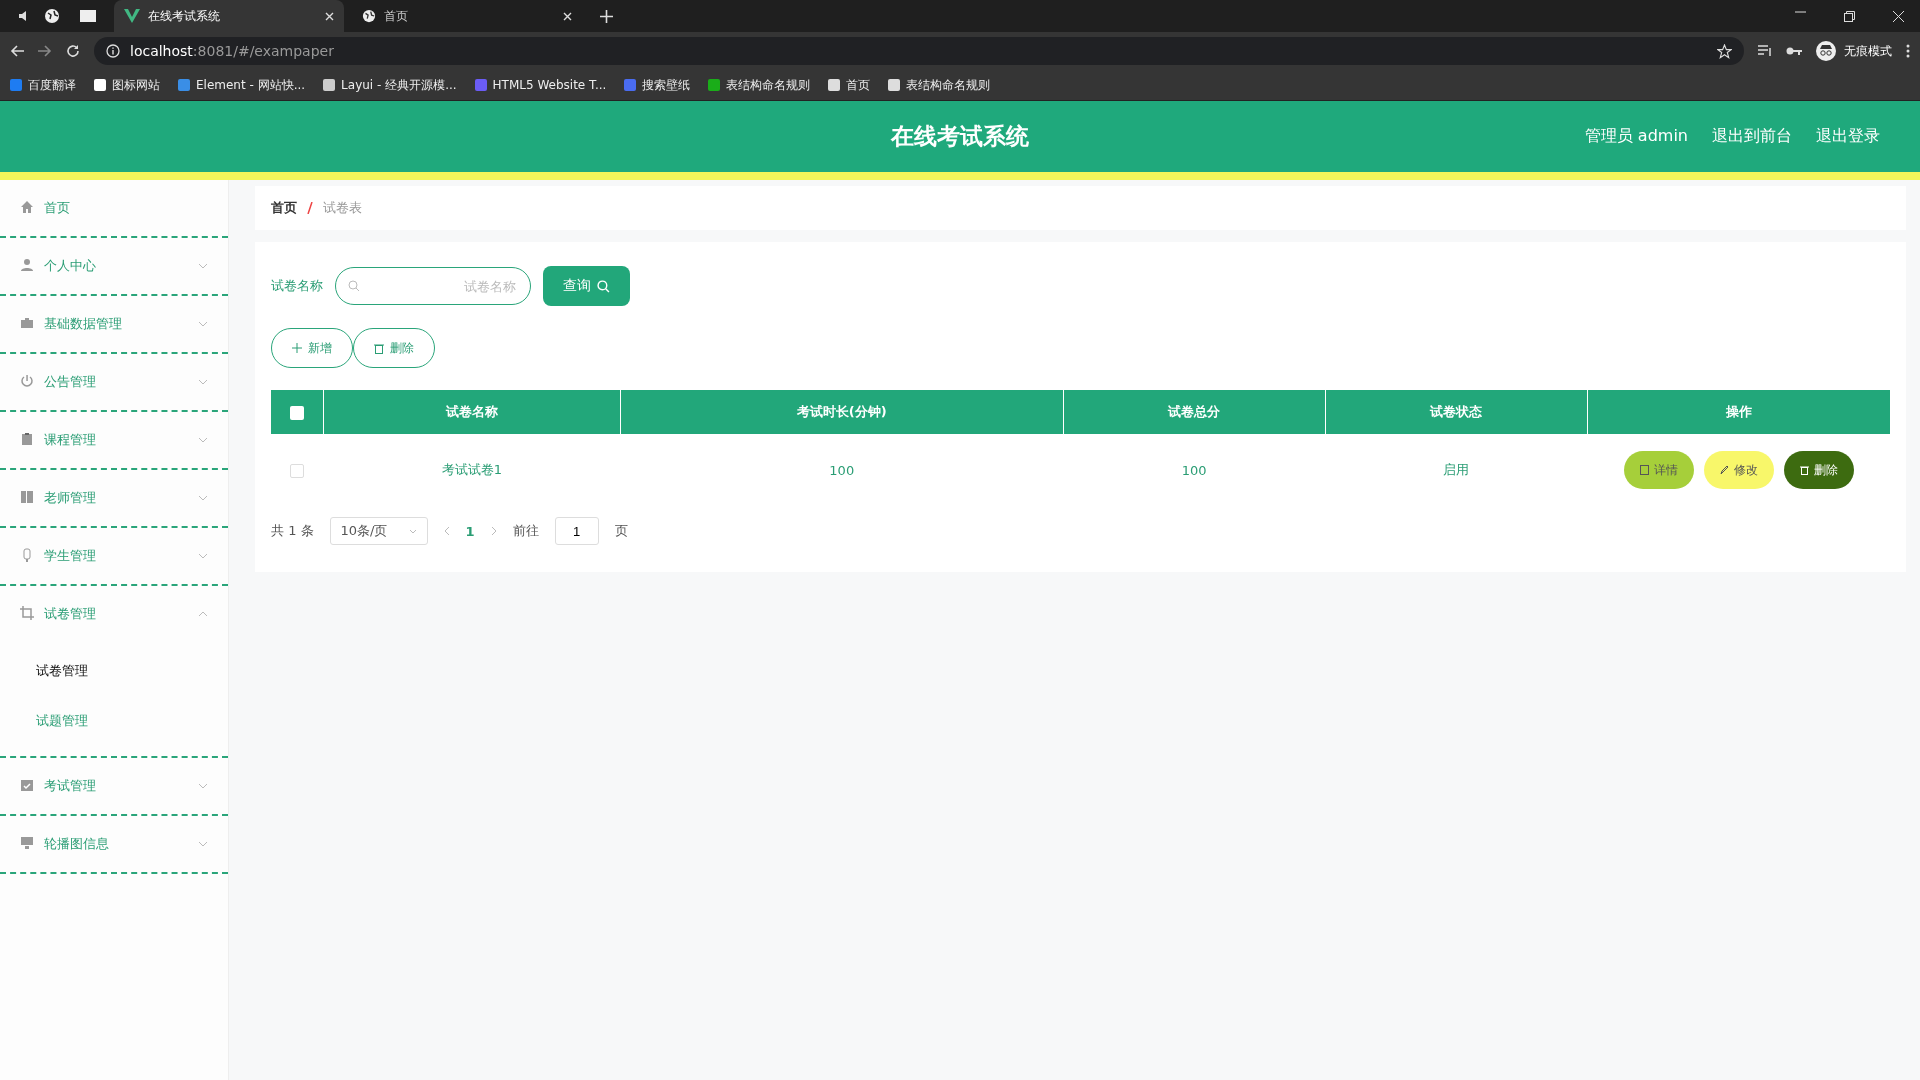 This screenshot has width=1920, height=1080. Describe the element at coordinates (1738, 412) in the screenshot. I see `column-header: 操作` at that location.